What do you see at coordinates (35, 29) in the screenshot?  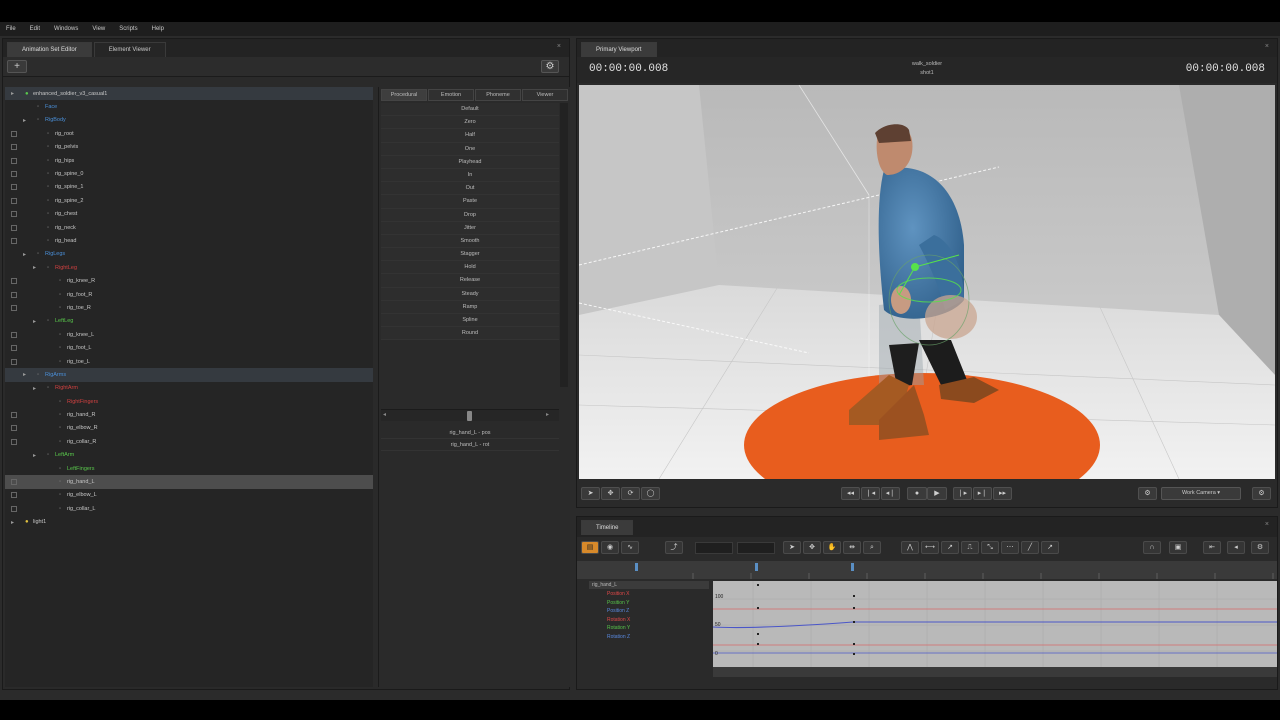 I see `menu-edit: Edit` at bounding box center [35, 29].